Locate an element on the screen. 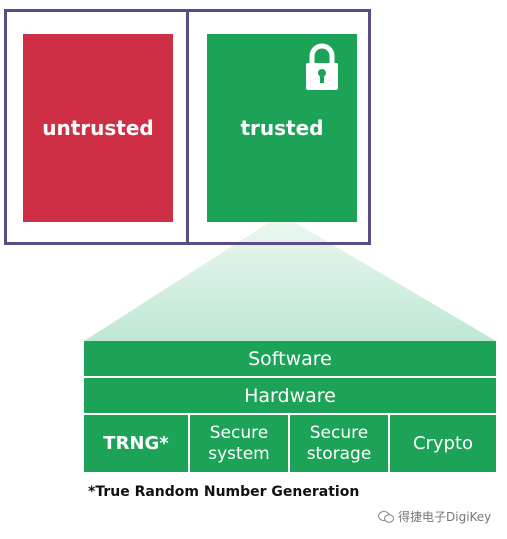  secure-system-cell: Secure system is located at coordinates (238, 443).